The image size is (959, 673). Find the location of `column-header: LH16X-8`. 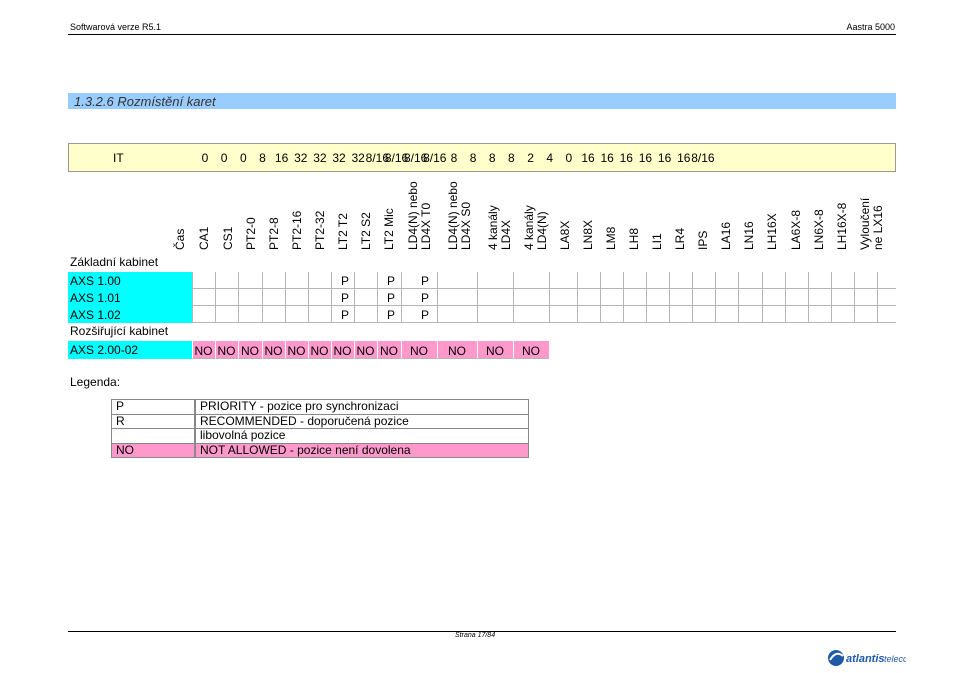

column-header: LH16X-8 is located at coordinates (842, 226).